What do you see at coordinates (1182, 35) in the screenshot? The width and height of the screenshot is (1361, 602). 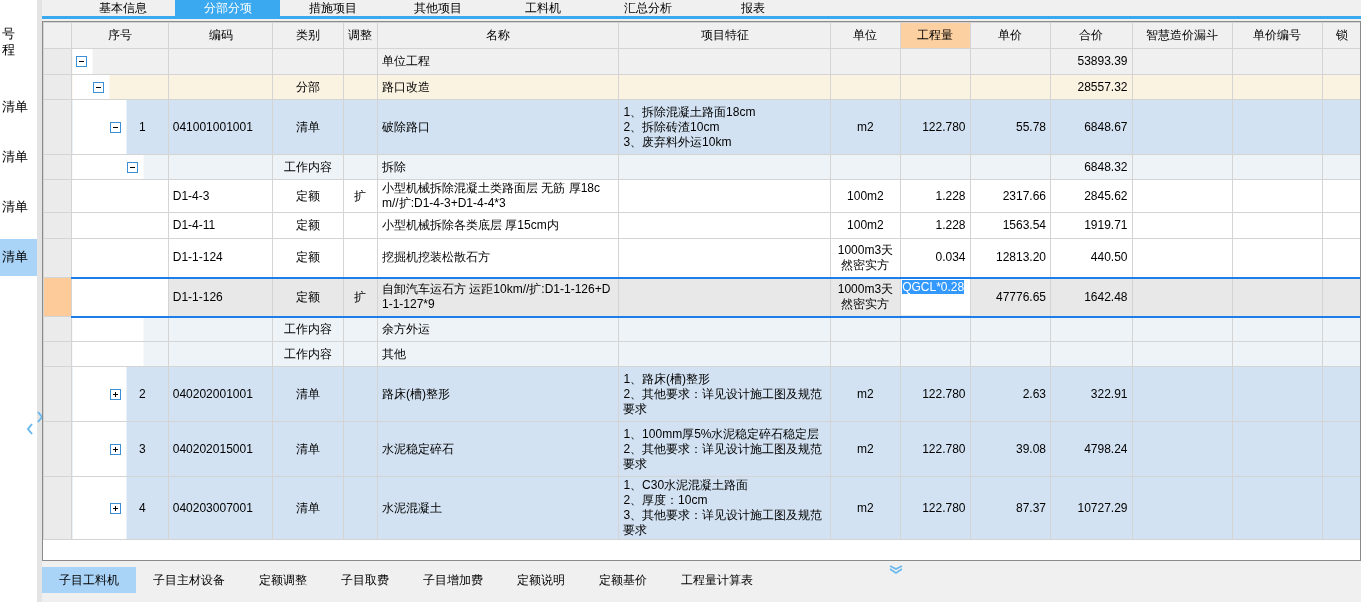 I see `column-header: 智慧造价漏斗` at bounding box center [1182, 35].